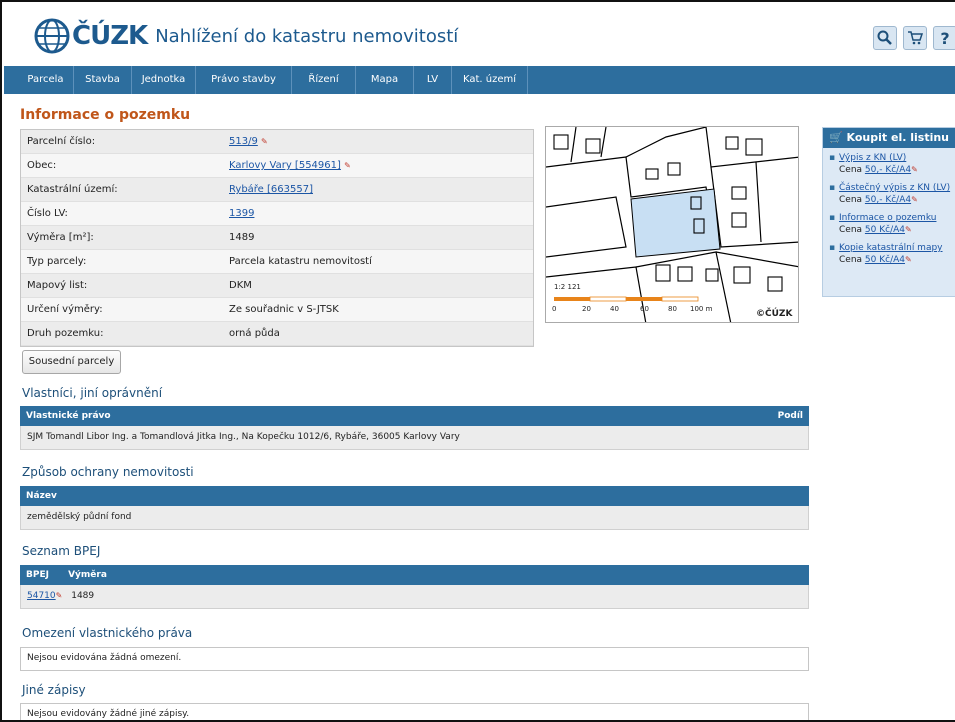 The image size is (955, 722). I want to click on row-label: Číslo LV:, so click(47, 213).